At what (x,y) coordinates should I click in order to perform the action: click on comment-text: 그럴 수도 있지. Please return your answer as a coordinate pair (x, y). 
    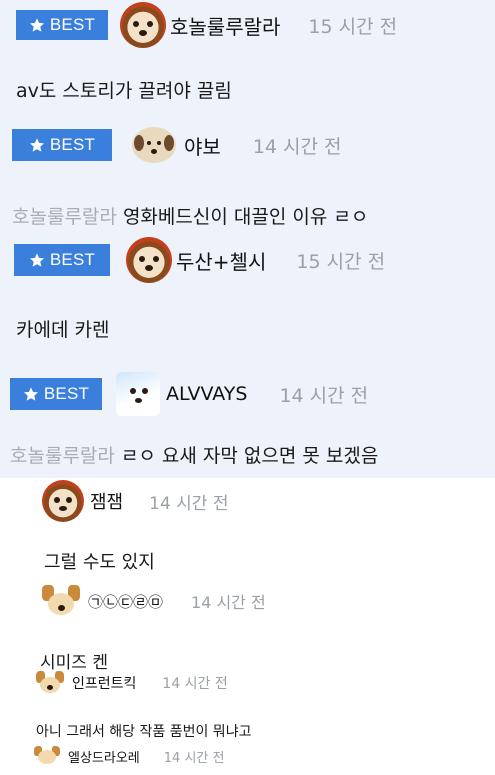
    Looking at the image, I should click on (99, 562).